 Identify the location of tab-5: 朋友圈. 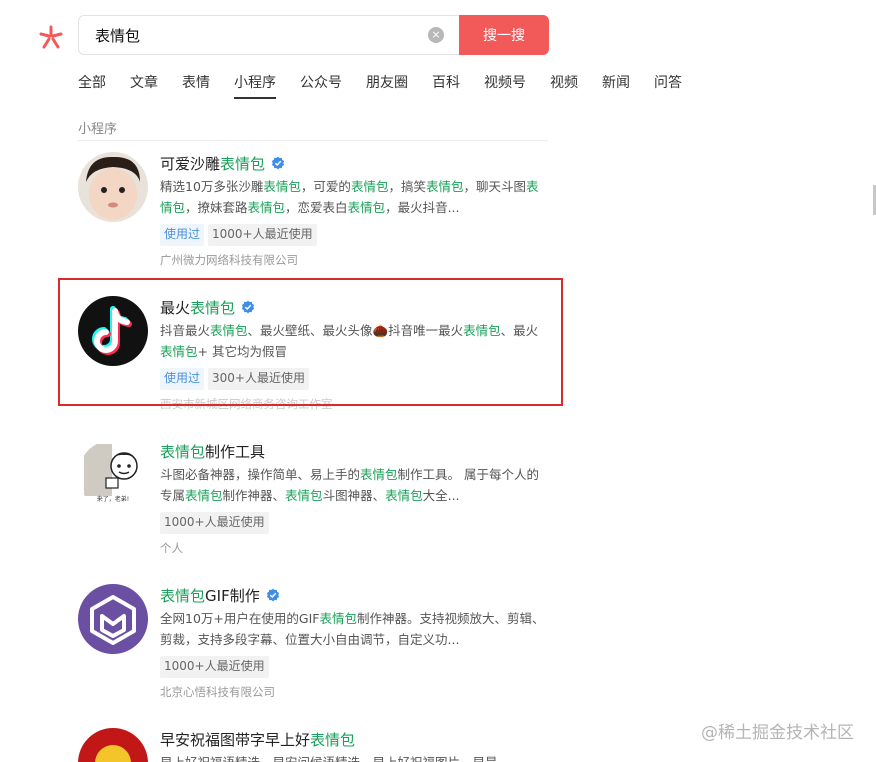
(387, 85).